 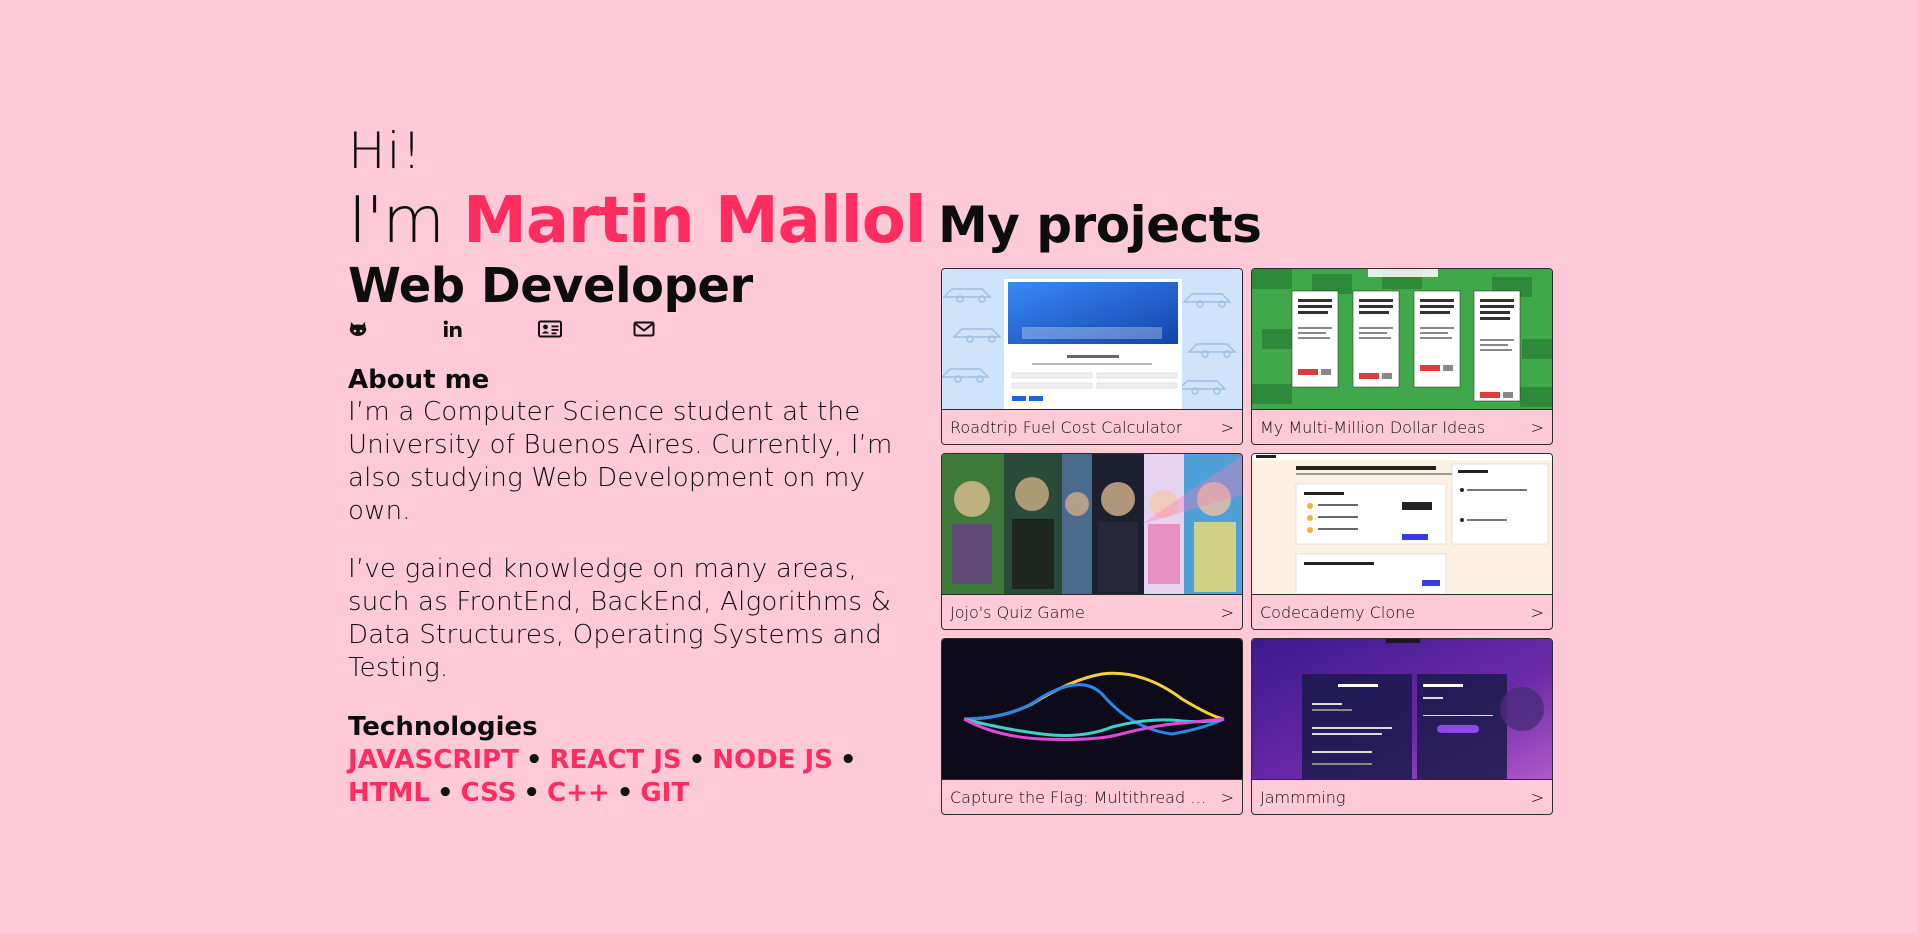 I want to click on project-card-codecademy: Codecademy Clone >, so click(x=1402, y=541).